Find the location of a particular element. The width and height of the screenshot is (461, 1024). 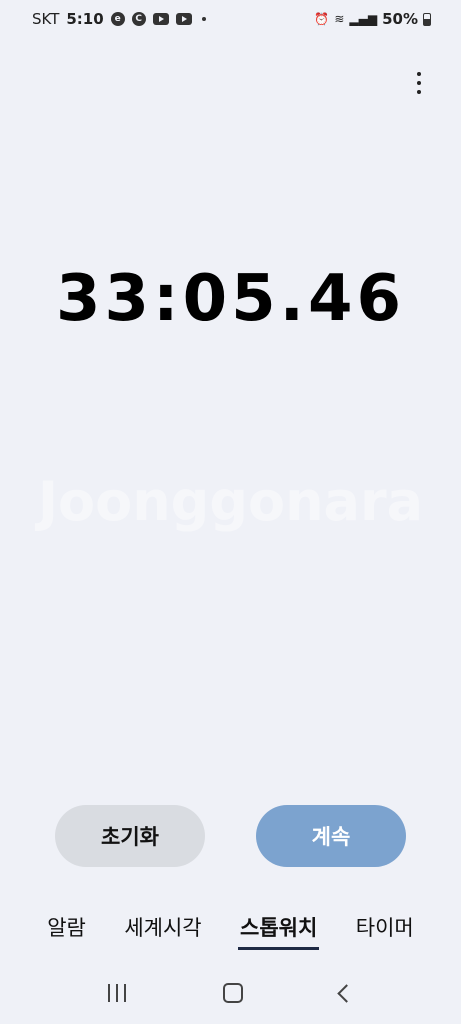

status-time: 5:10 is located at coordinates (85, 19).